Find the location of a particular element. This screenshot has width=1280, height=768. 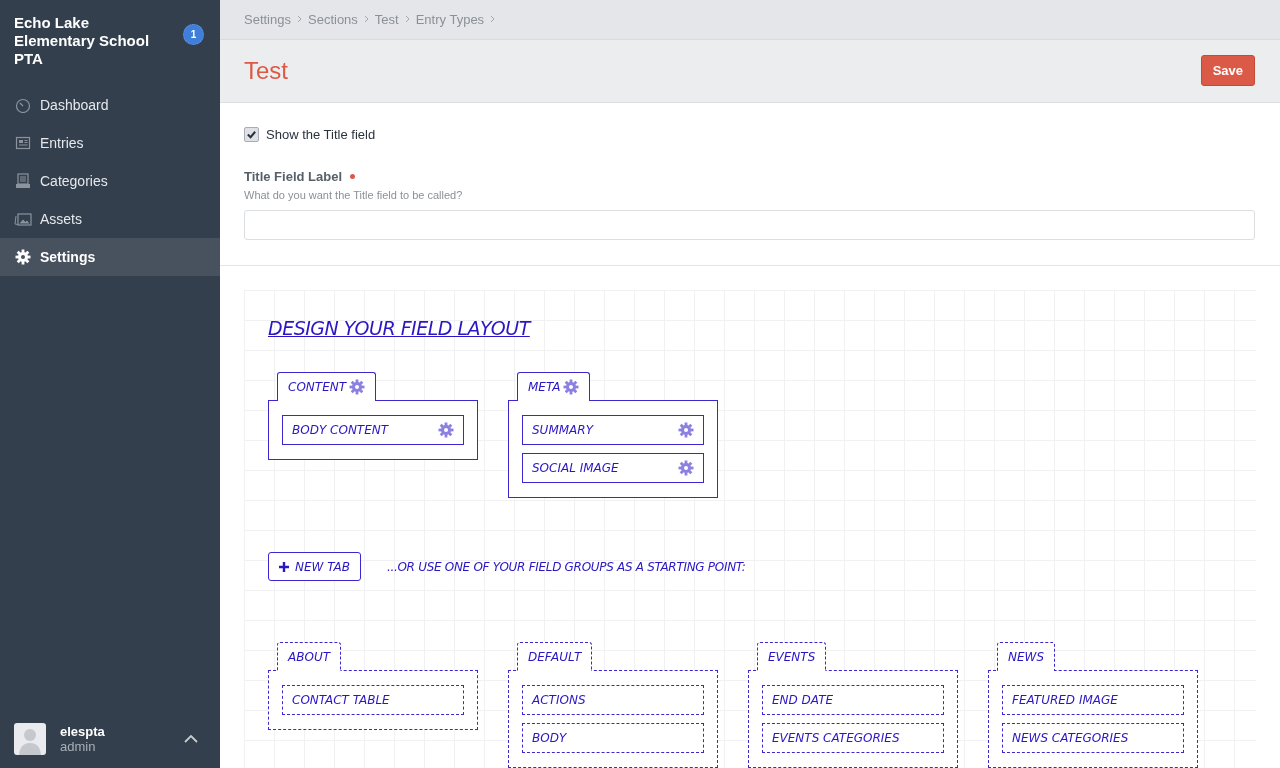

checkbox is located at coordinates (251, 134).